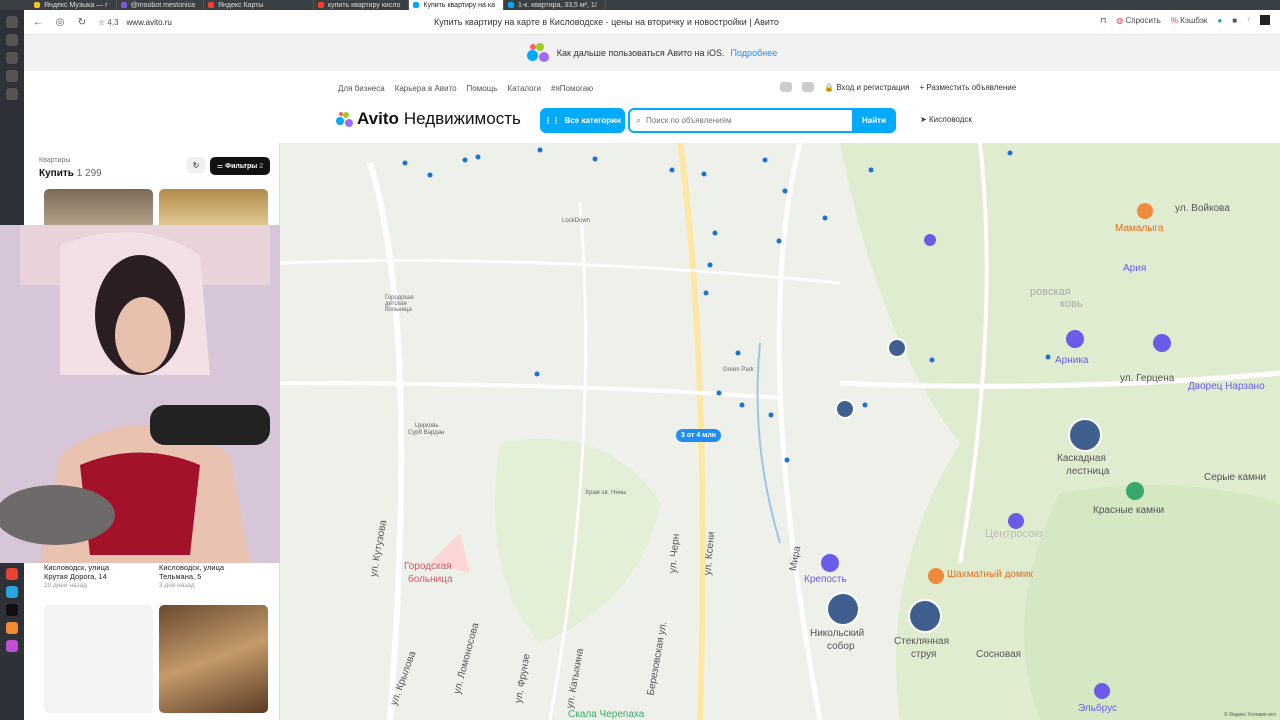 The image size is (1280, 720). I want to click on map-label: ковь, so click(1071, 304).